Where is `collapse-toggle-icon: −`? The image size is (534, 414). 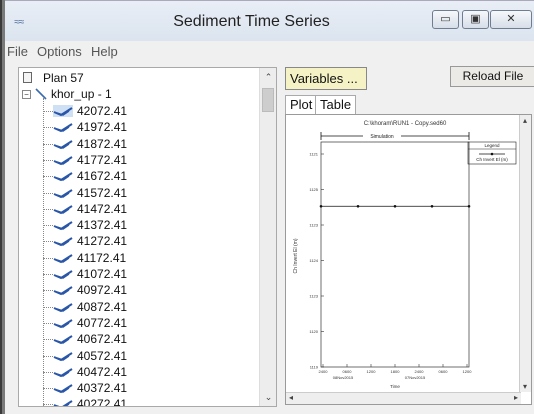 collapse-toggle-icon: − is located at coordinates (26, 94).